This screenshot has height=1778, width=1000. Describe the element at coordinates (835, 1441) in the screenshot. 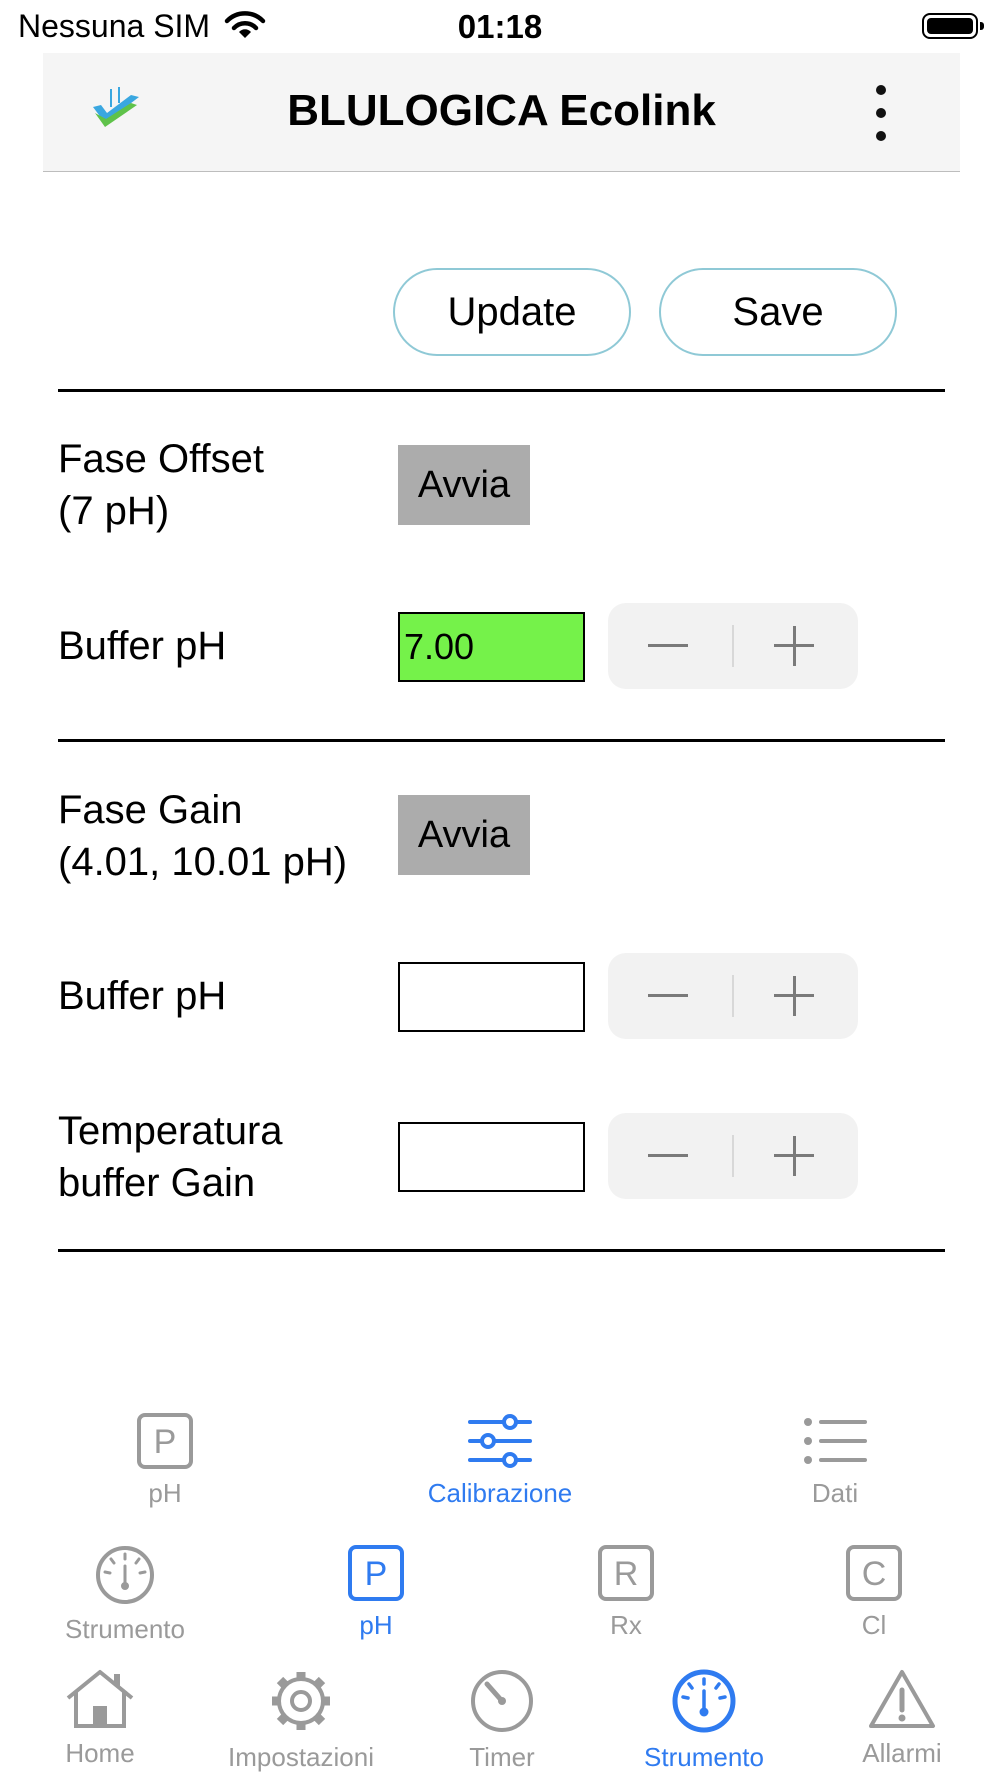

I see `list-icon` at that location.